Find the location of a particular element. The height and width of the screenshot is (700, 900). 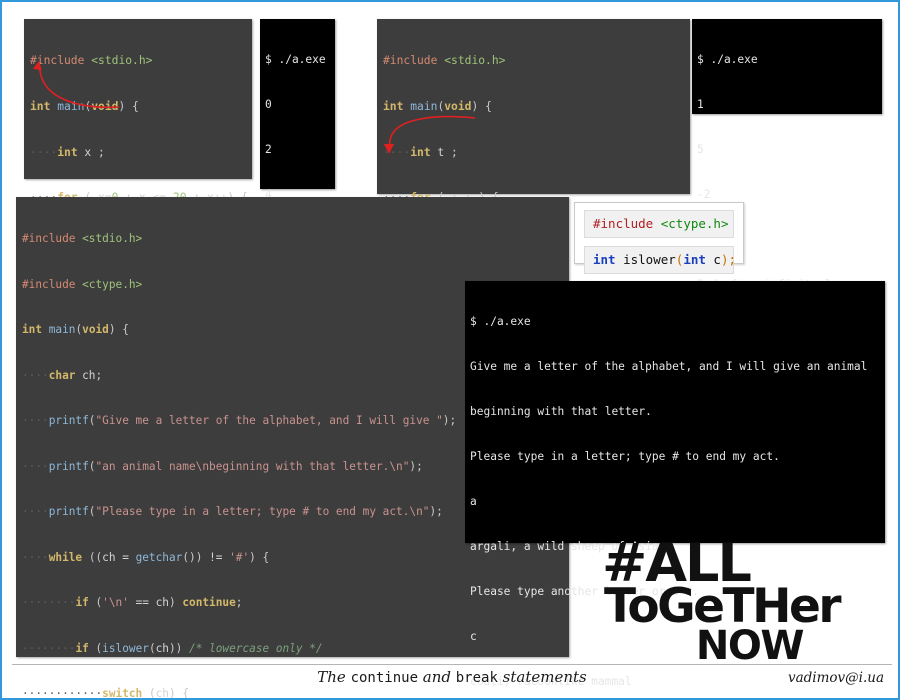

caption-keyword-continue: continue is located at coordinates (384, 678).